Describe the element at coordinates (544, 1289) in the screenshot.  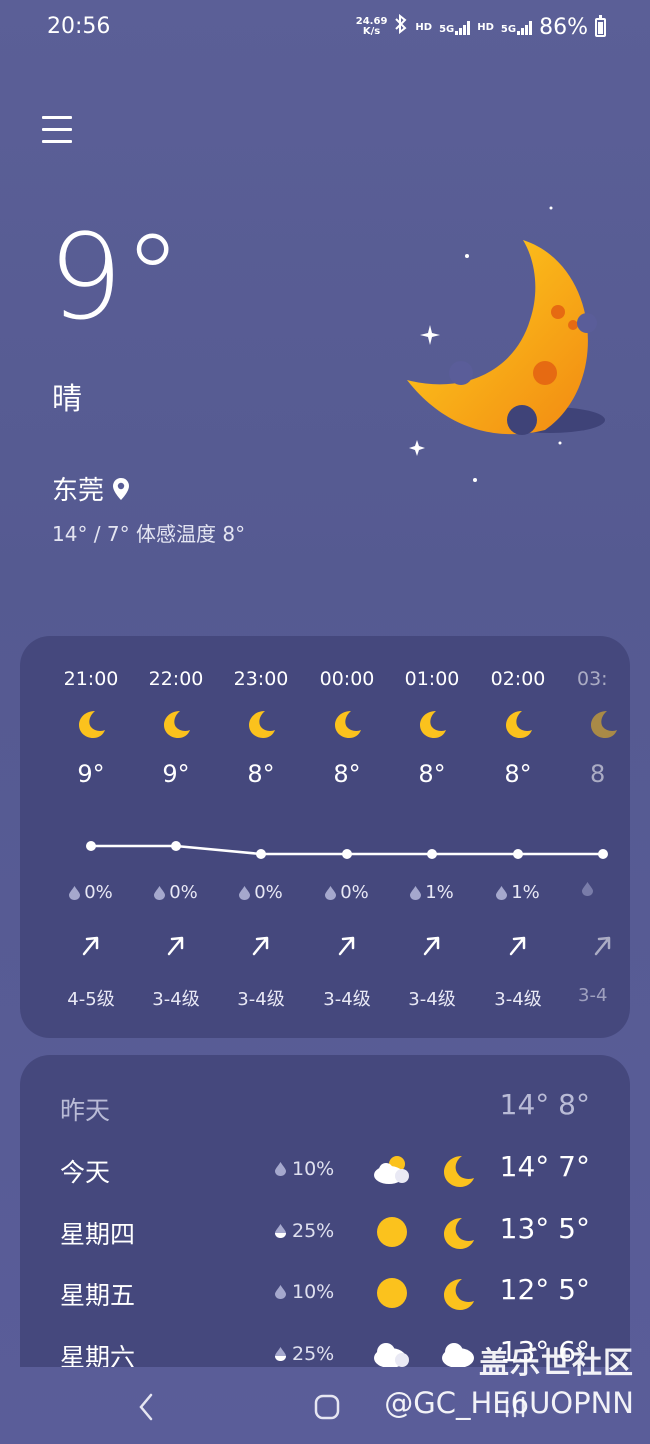
I see `daily-temps: 12° 5°` at that location.